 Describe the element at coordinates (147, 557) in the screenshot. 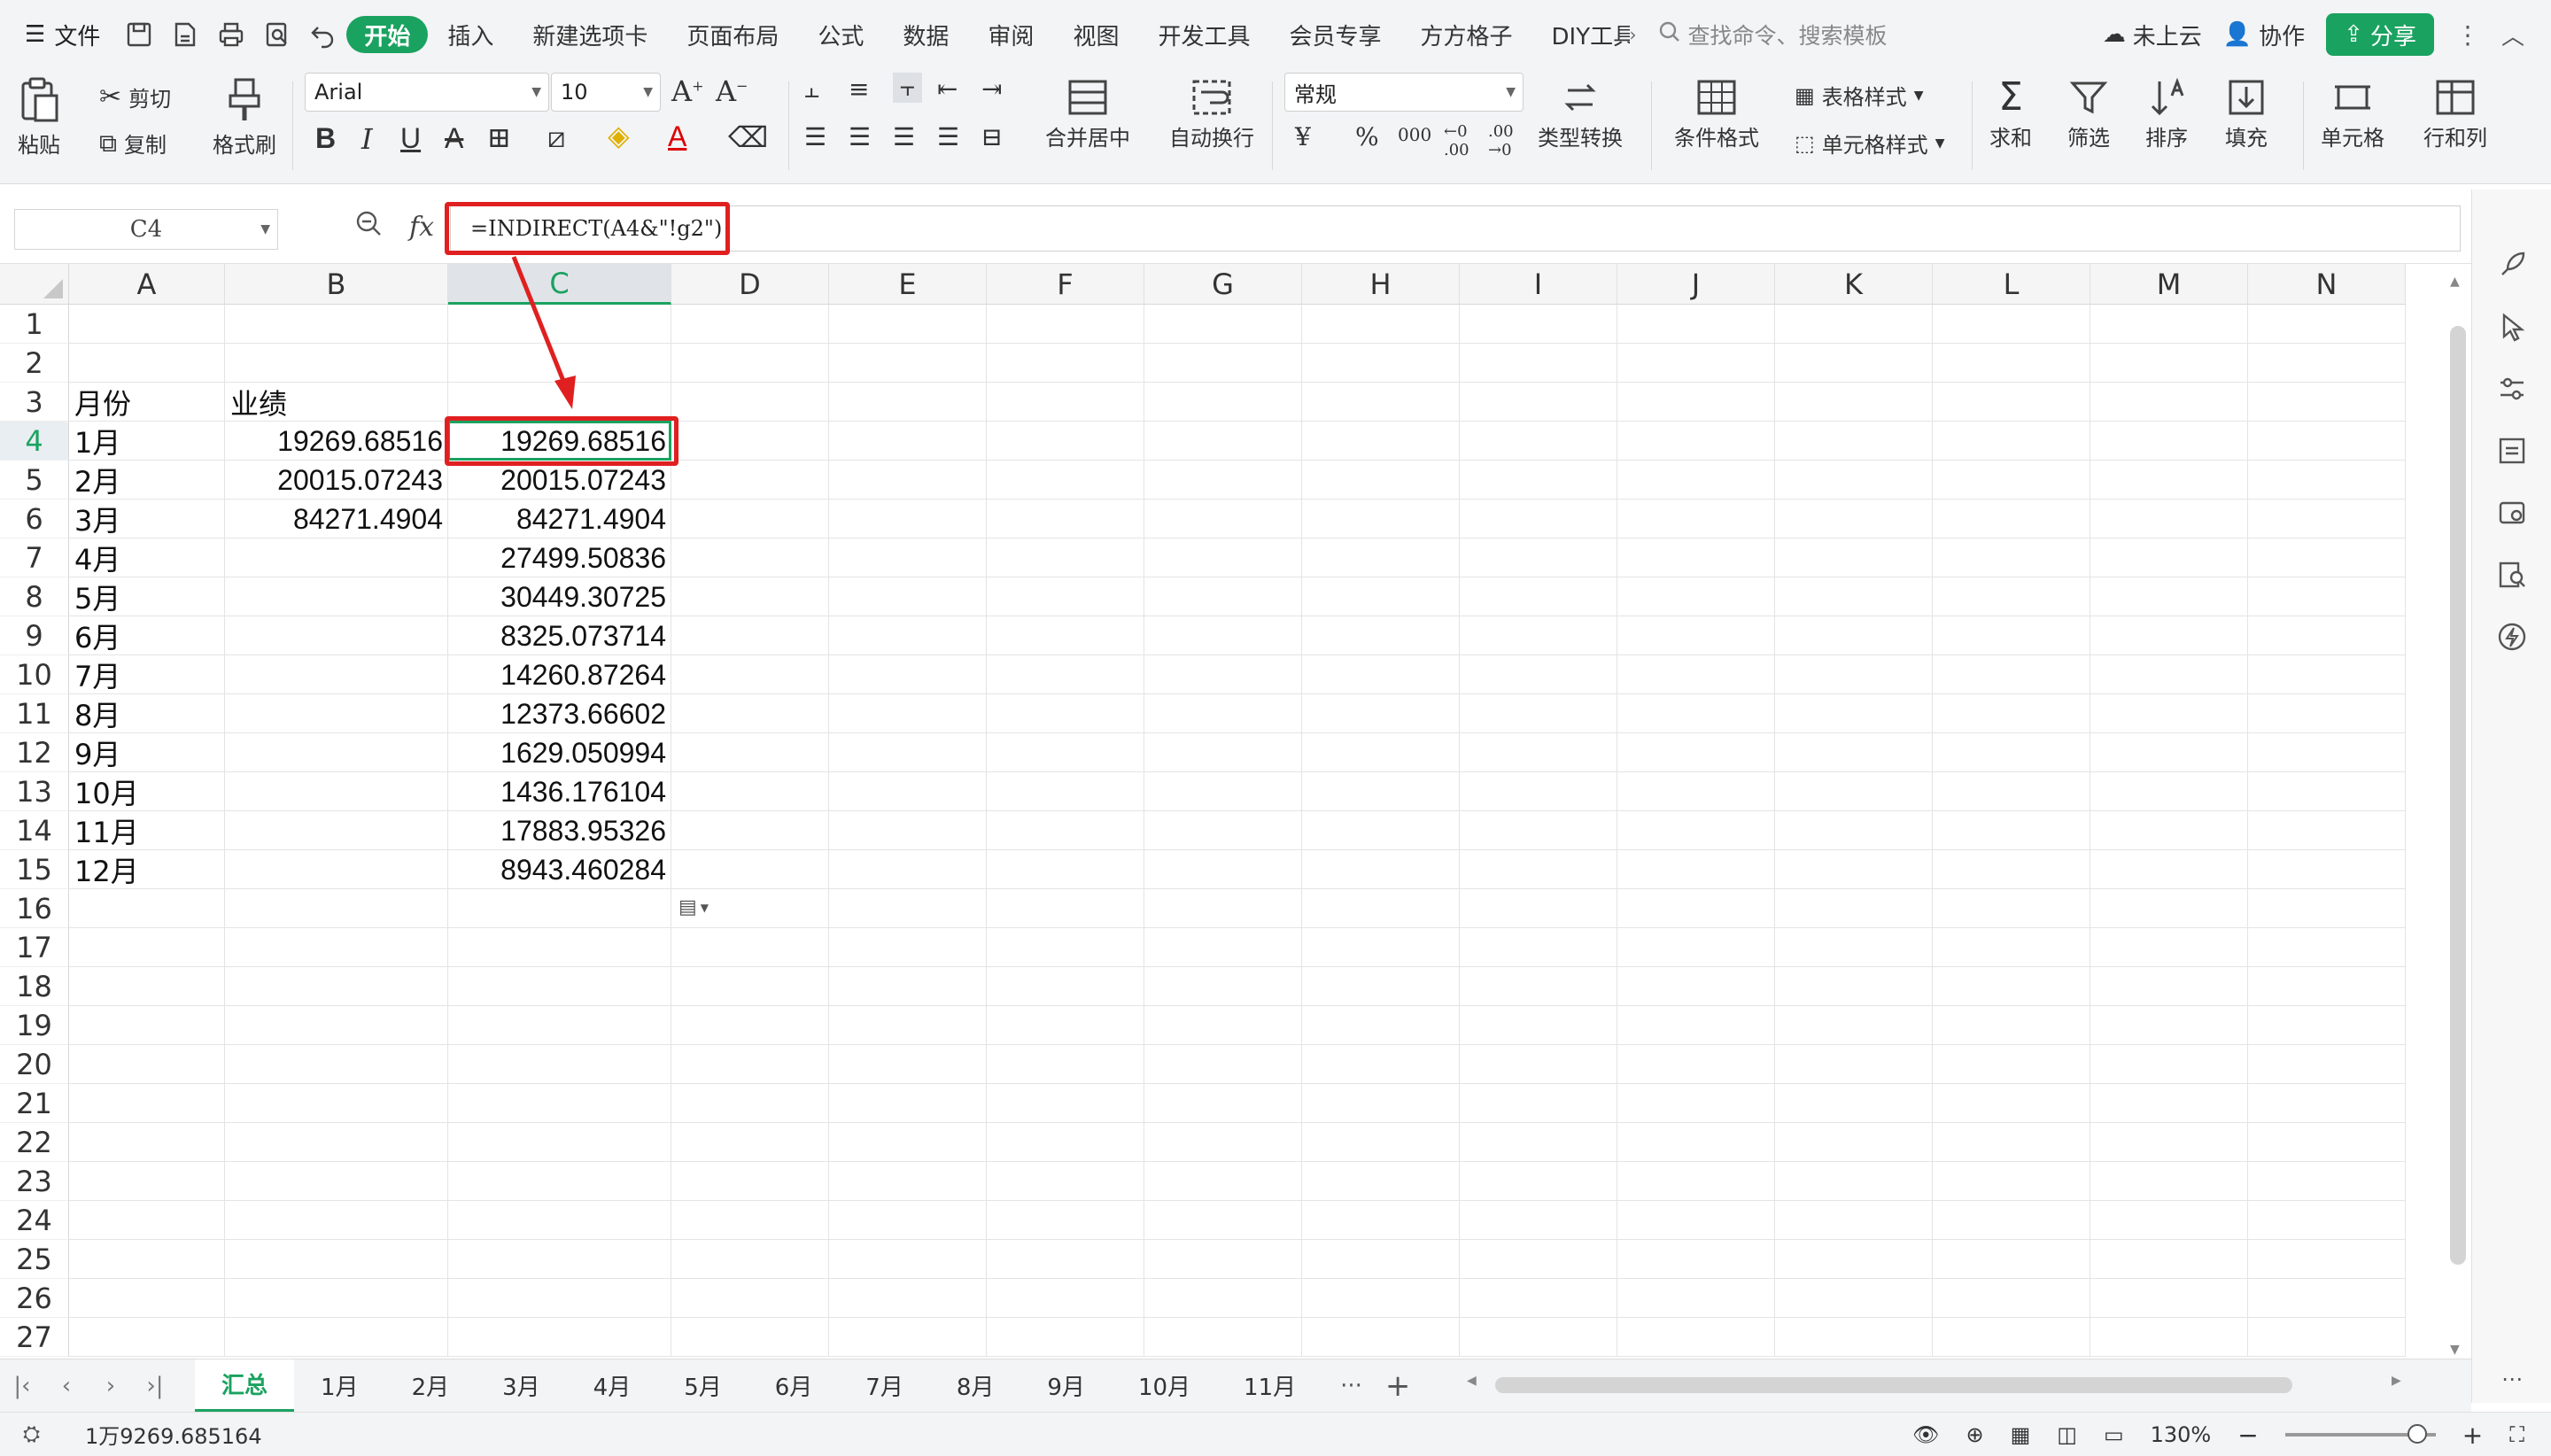

I see `cell-a7: 4月` at that location.